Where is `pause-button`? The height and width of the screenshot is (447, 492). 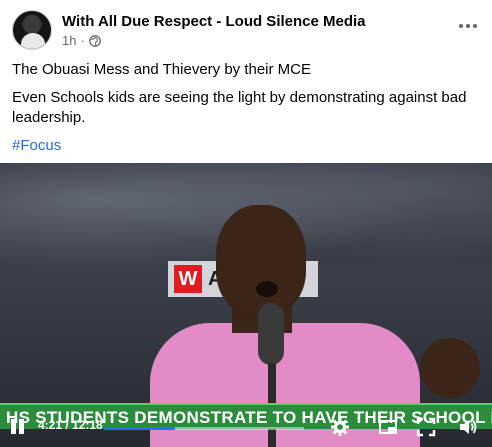 pause-button is located at coordinates (18, 427).